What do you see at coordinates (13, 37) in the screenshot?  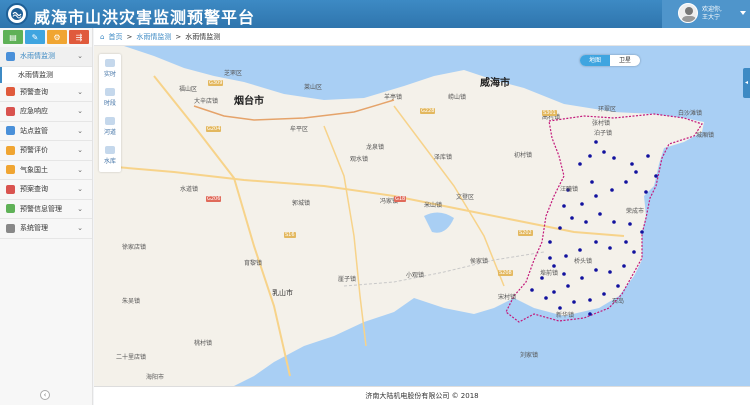 I see `chart-icon: ▤` at bounding box center [13, 37].